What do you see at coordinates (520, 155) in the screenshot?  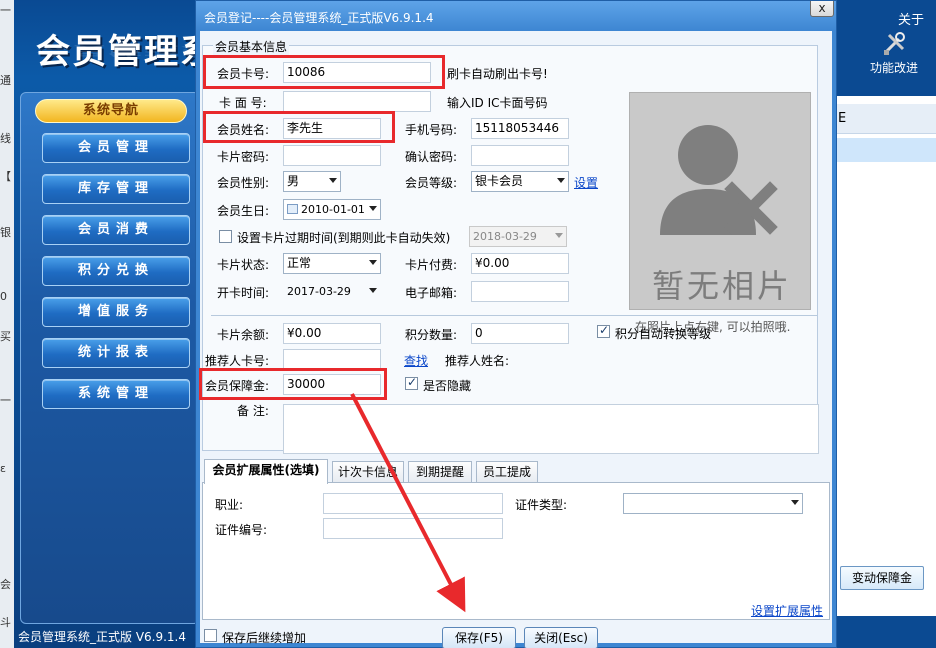 I see `confirm-password-input` at bounding box center [520, 155].